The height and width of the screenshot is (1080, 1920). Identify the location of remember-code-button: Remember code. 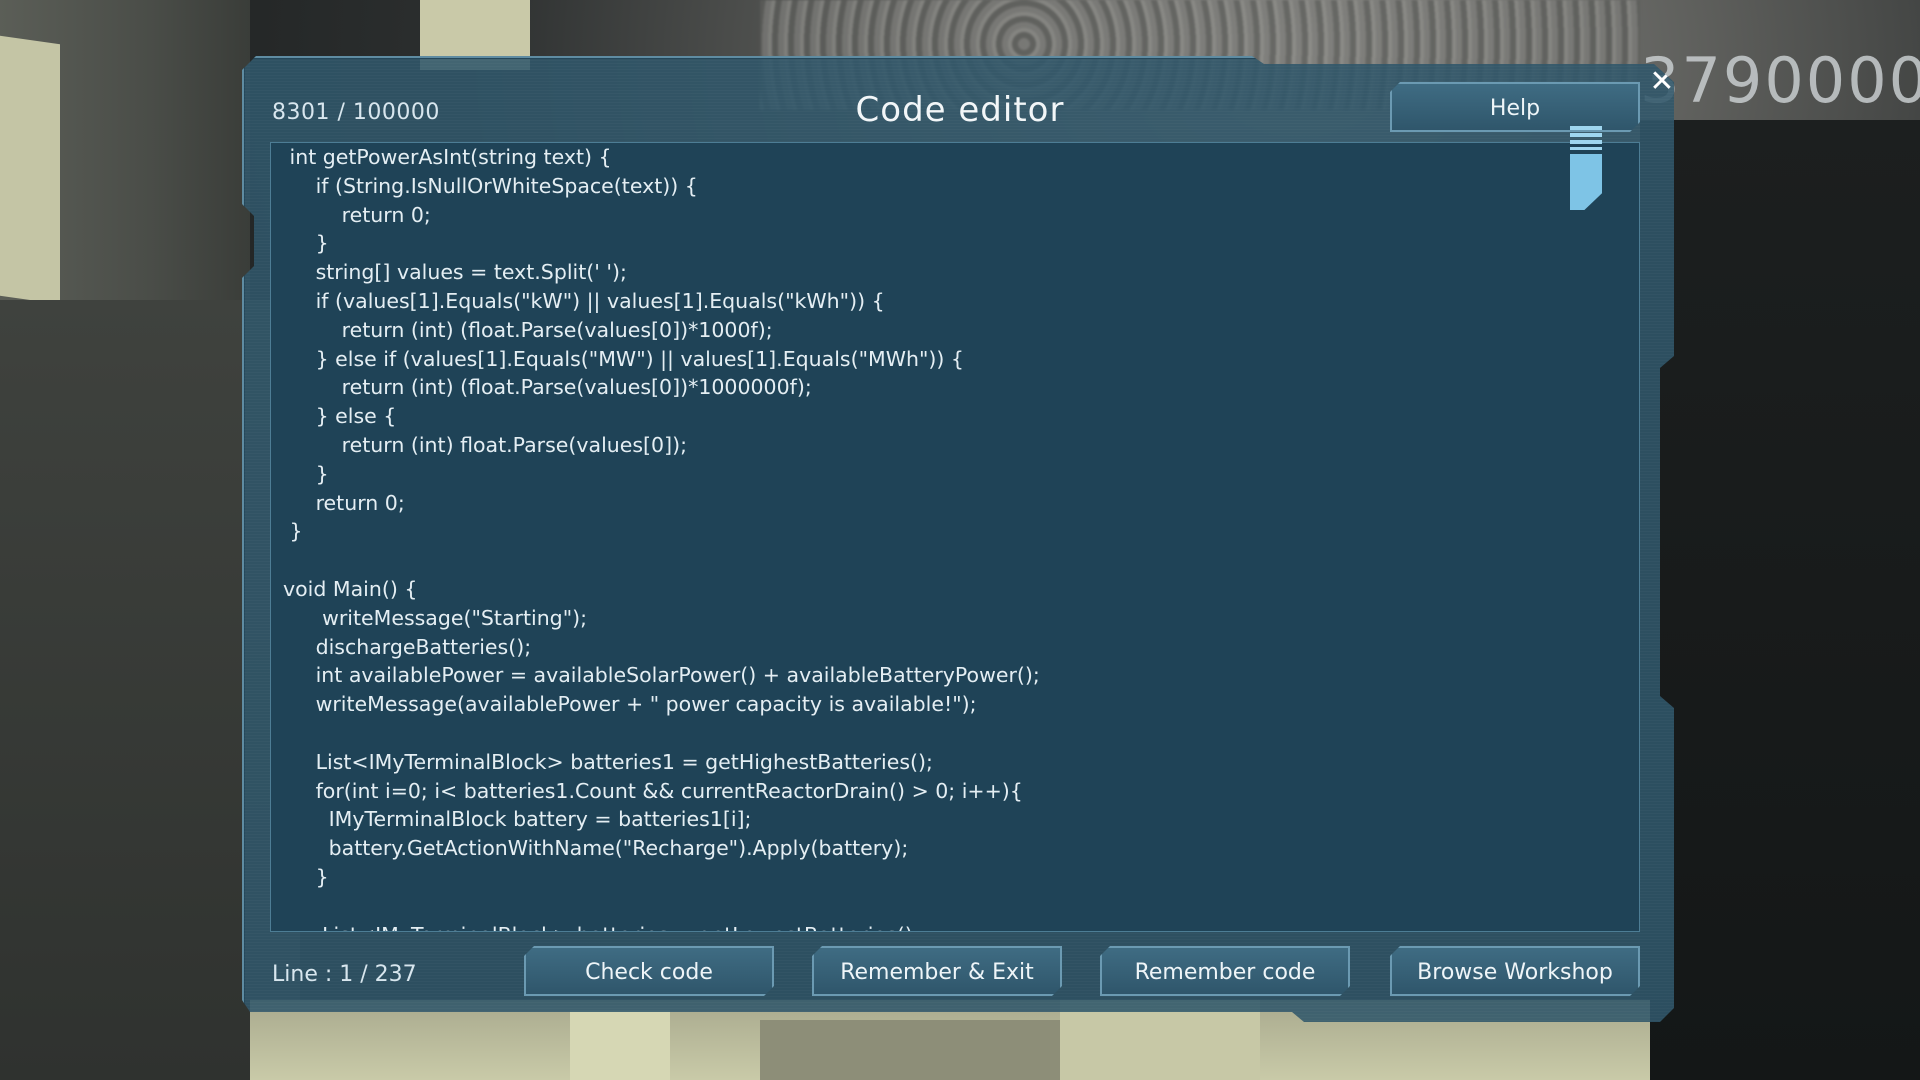
(1225, 971).